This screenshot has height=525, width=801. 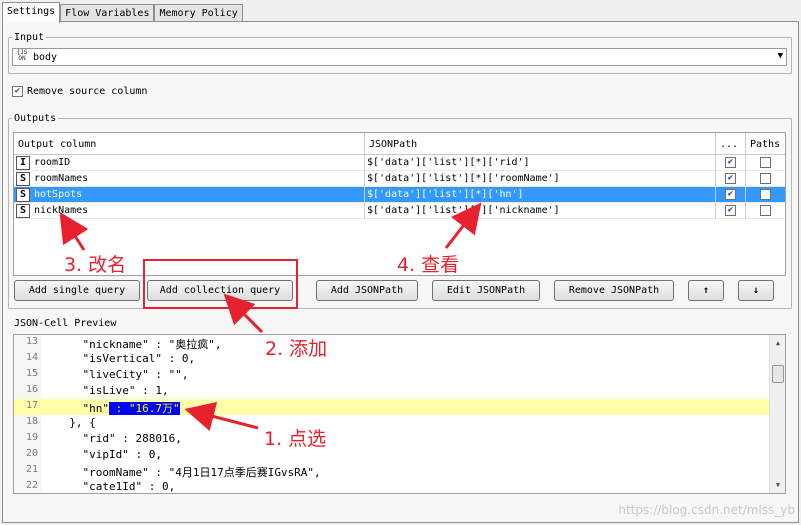 What do you see at coordinates (74, 231) in the screenshot?
I see `arrow-rename-icon` at bounding box center [74, 231].